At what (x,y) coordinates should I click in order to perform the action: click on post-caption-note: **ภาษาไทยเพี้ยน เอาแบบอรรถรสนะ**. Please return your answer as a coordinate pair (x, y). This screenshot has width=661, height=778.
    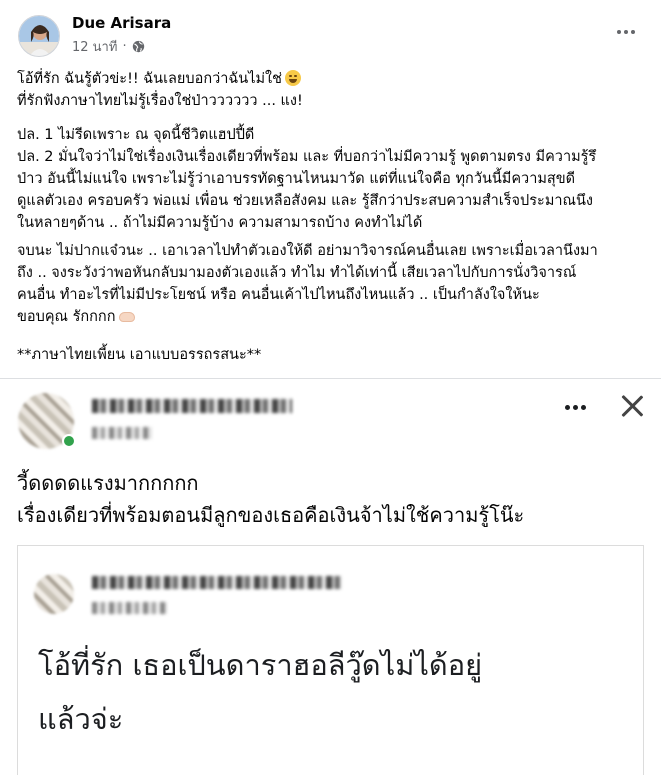
    Looking at the image, I should click on (327, 355).